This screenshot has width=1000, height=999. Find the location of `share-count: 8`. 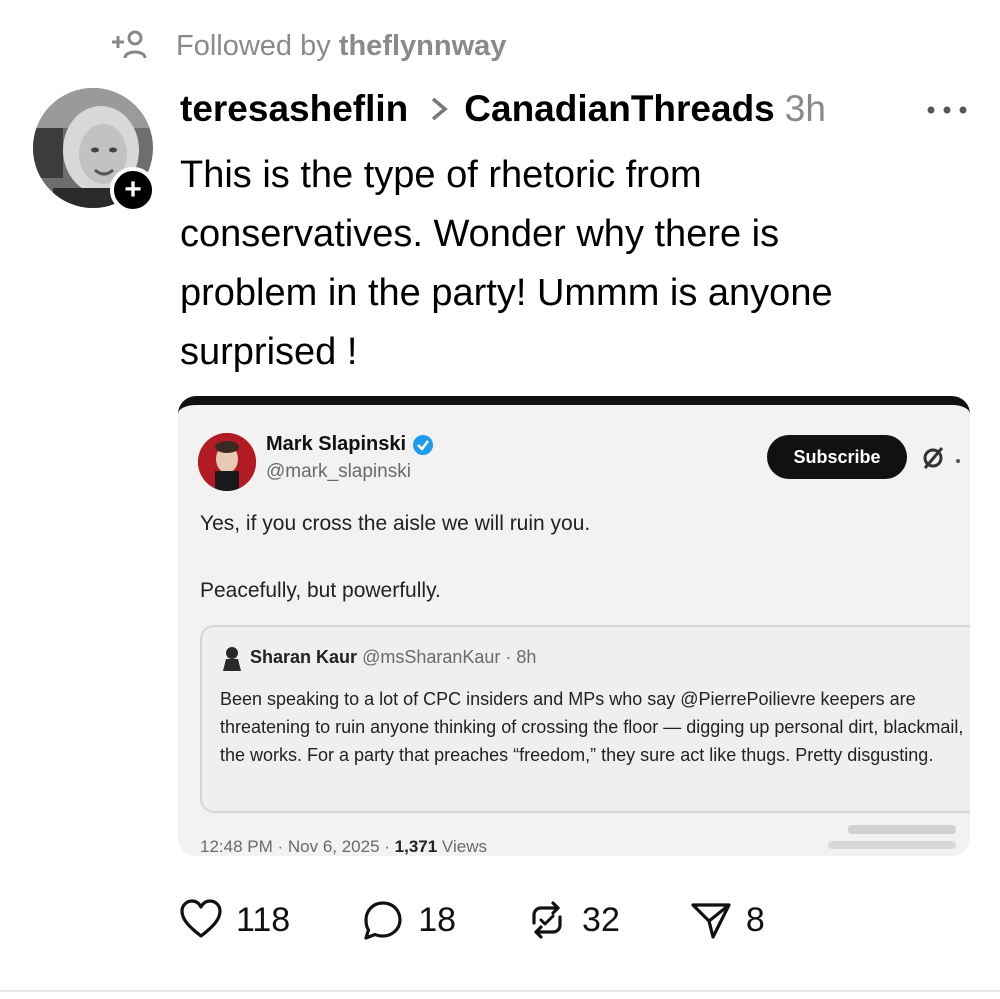

share-count: 8 is located at coordinates (755, 919).